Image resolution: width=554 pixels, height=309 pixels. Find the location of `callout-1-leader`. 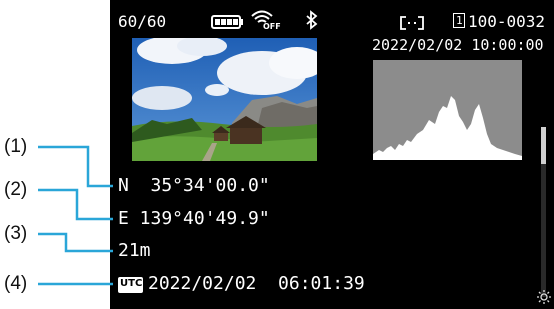

callout-1-leader is located at coordinates (75, 166).